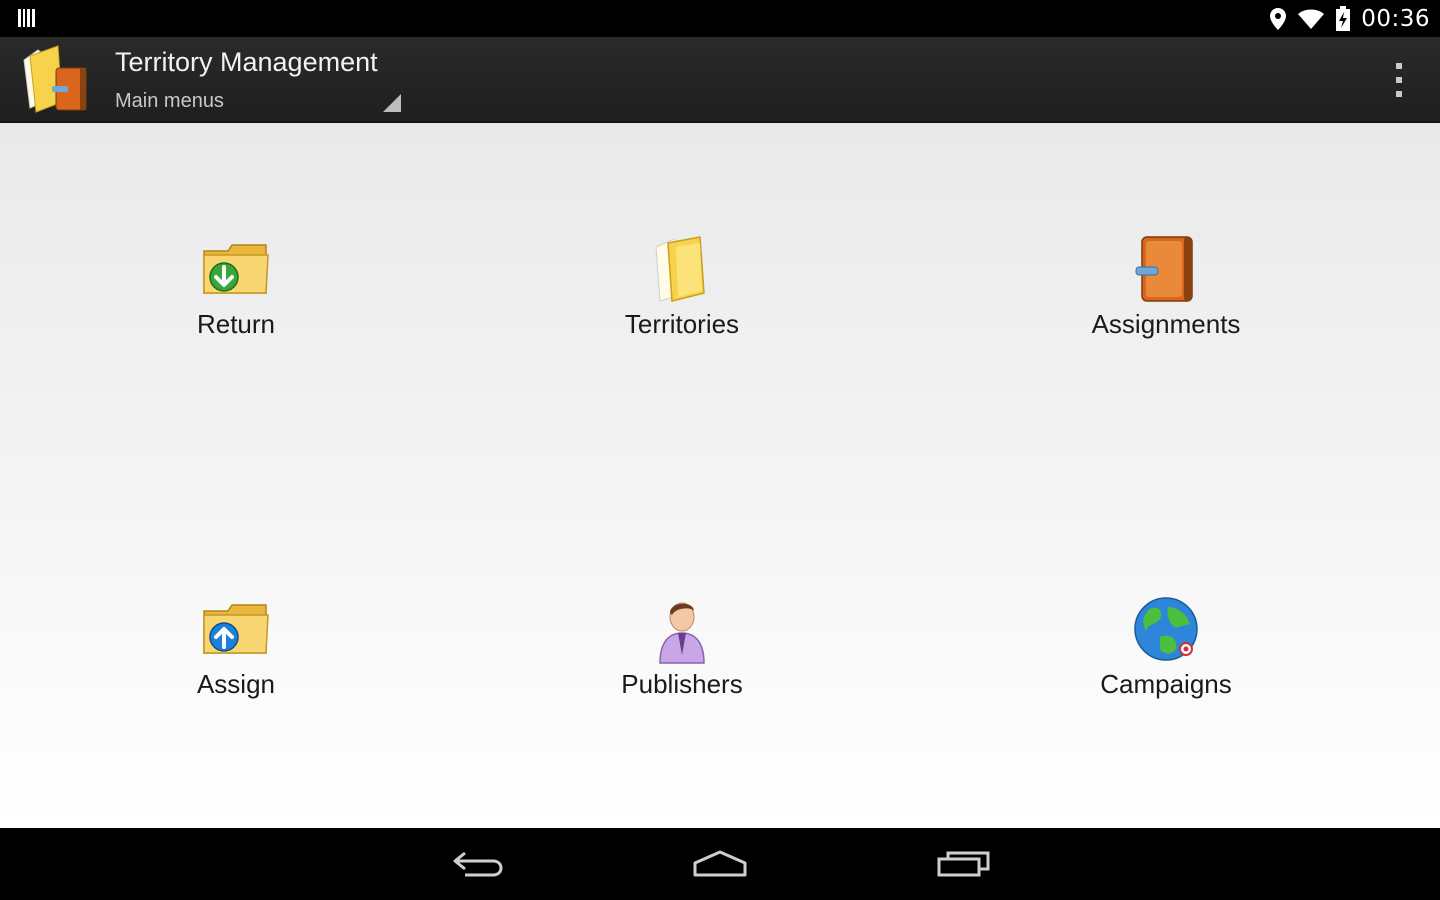 This screenshot has height=900, width=1440. Describe the element at coordinates (26, 18) in the screenshot. I see `barcode-icon` at that location.